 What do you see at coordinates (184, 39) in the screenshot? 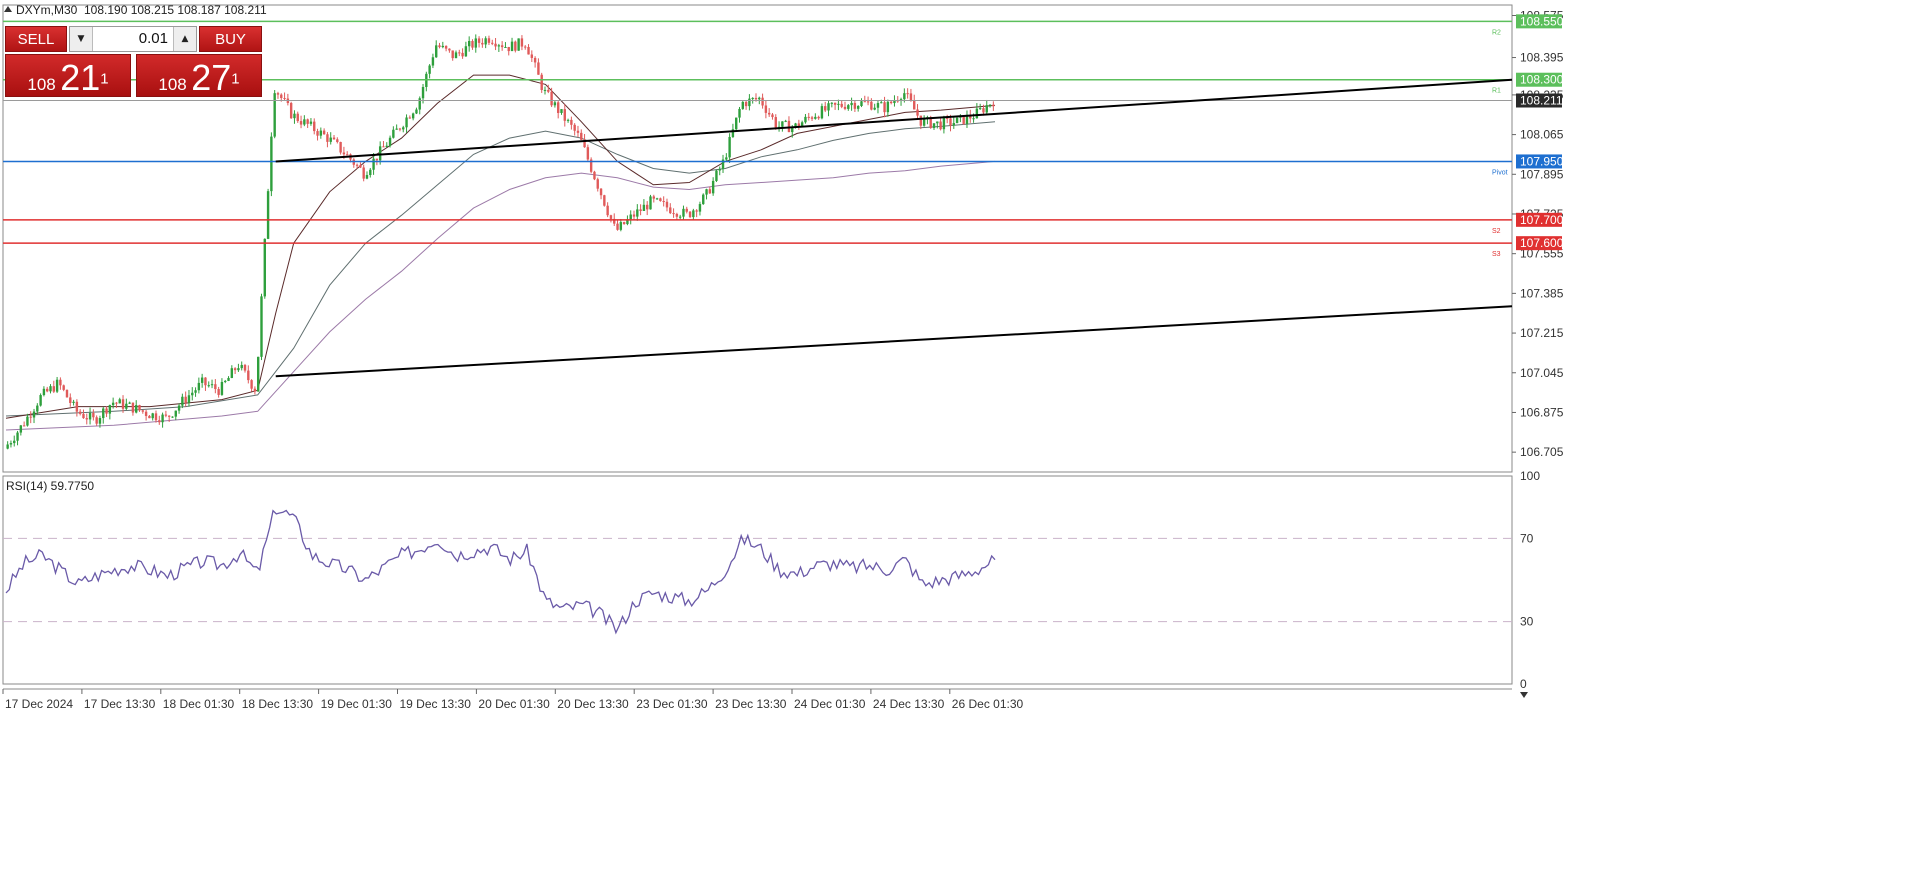
I see `lot-increase-icon: ▲` at bounding box center [184, 39].